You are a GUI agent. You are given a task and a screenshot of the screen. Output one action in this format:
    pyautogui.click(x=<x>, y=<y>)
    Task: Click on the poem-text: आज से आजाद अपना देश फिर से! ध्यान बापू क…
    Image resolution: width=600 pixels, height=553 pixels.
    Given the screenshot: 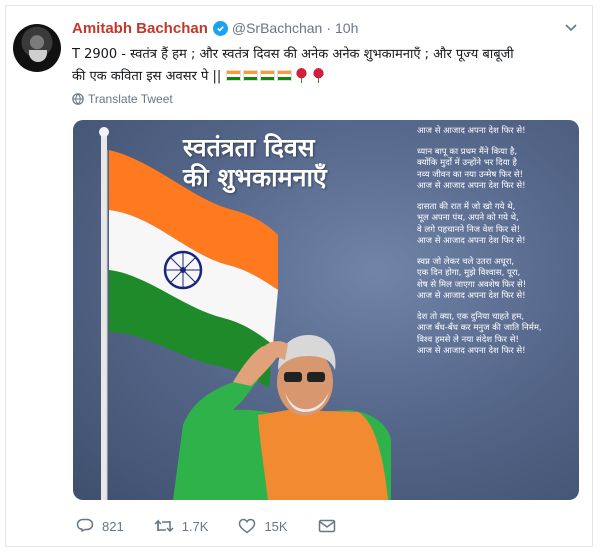 What is the action you would take?
    pyautogui.click(x=496, y=242)
    